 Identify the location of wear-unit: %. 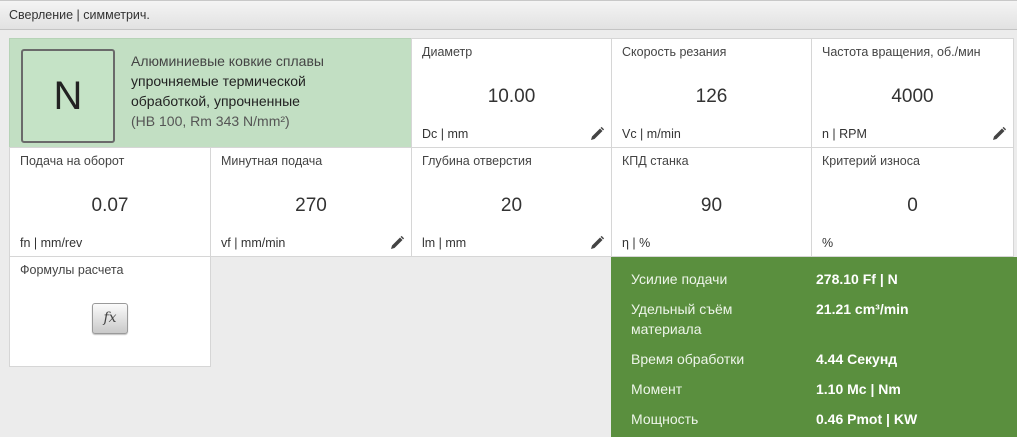
(828, 243).